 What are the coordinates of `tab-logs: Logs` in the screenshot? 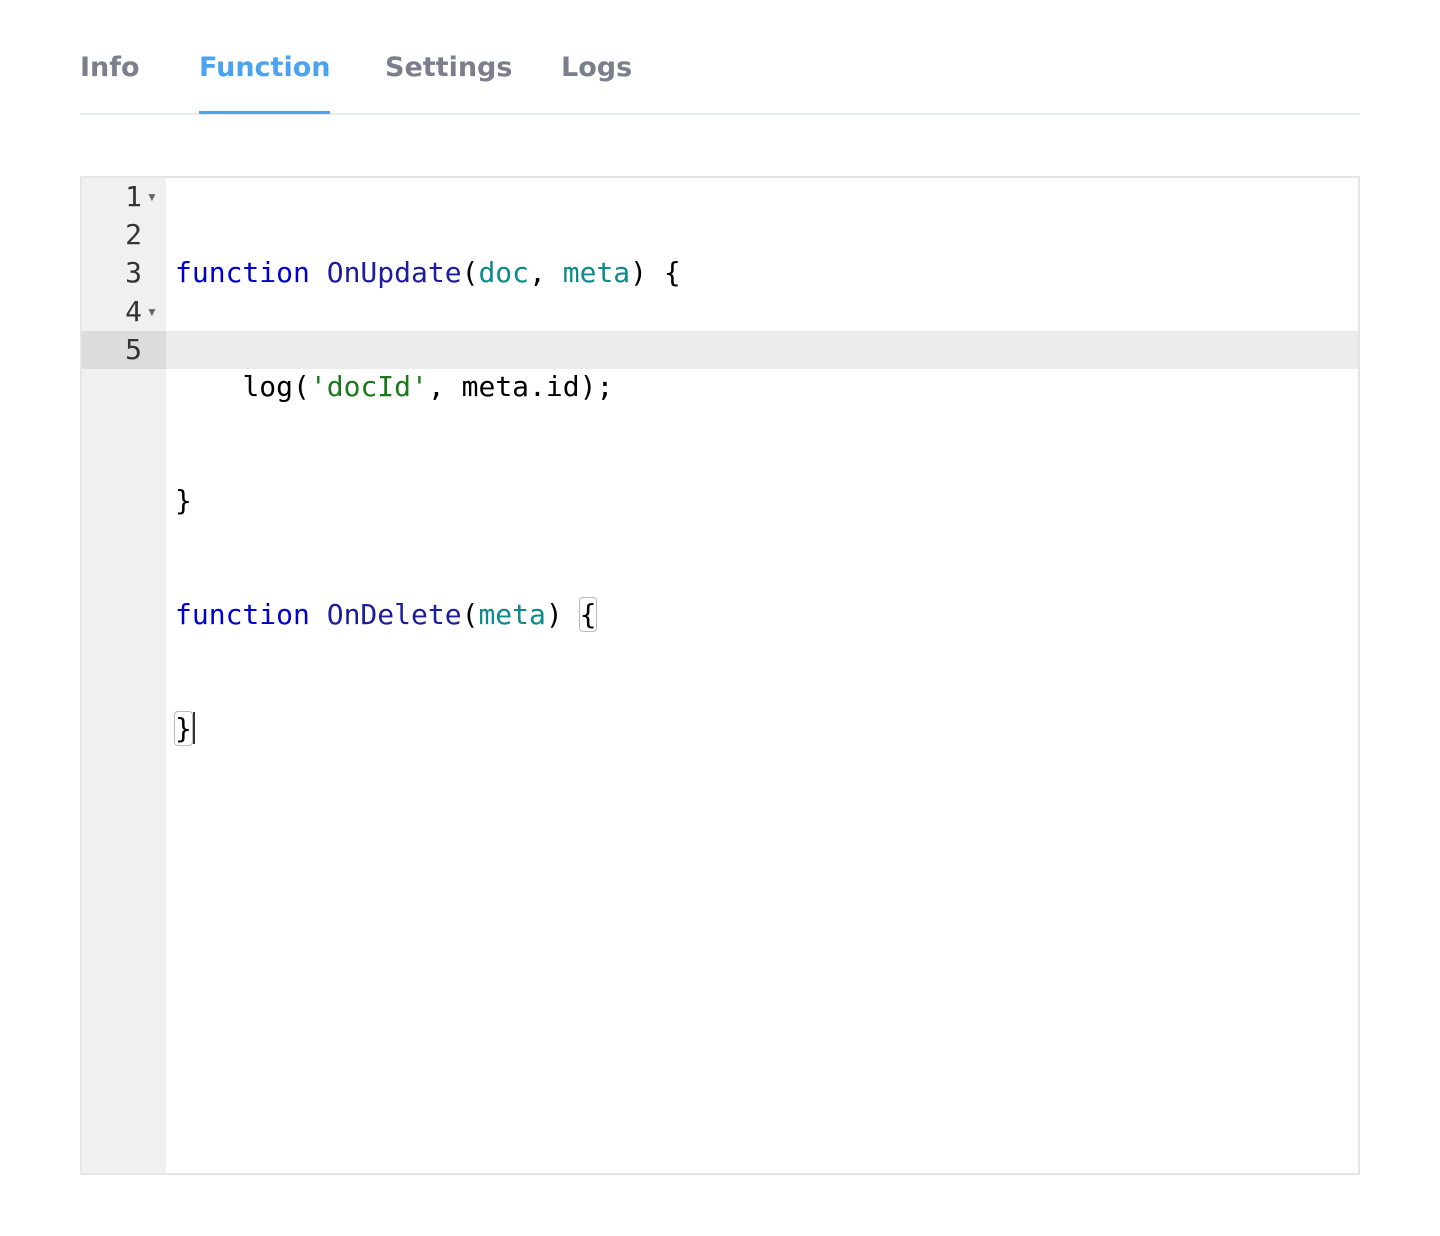 It's located at (596, 83).